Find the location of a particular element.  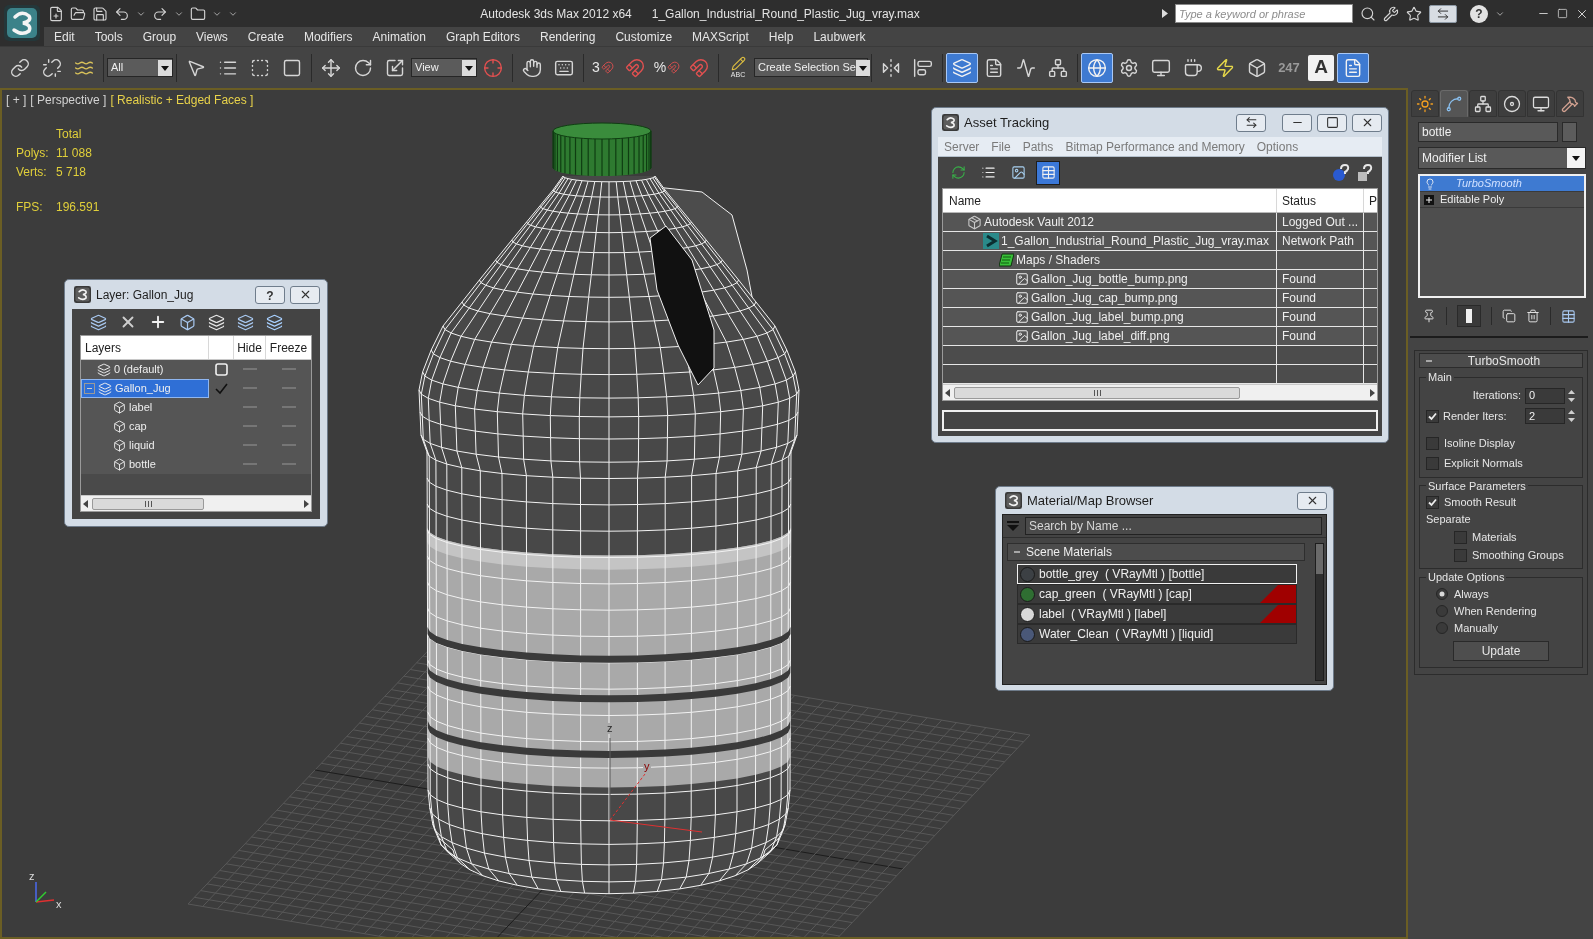

minimize-button is located at coordinates (1297, 122).